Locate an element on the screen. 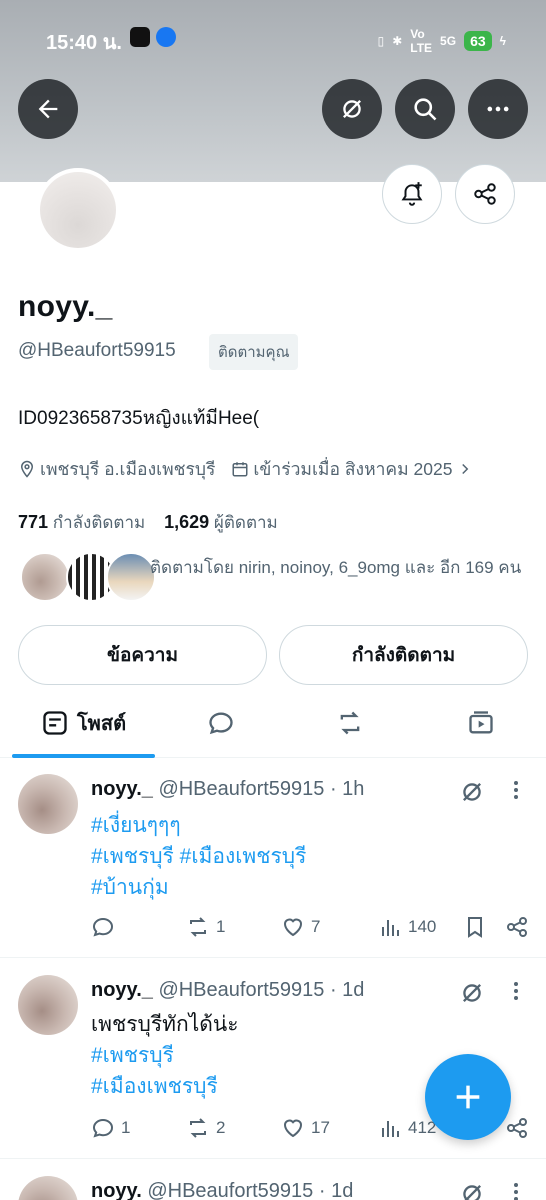 This screenshot has height=1200, width=546. tiktok-icon is located at coordinates (140, 37).